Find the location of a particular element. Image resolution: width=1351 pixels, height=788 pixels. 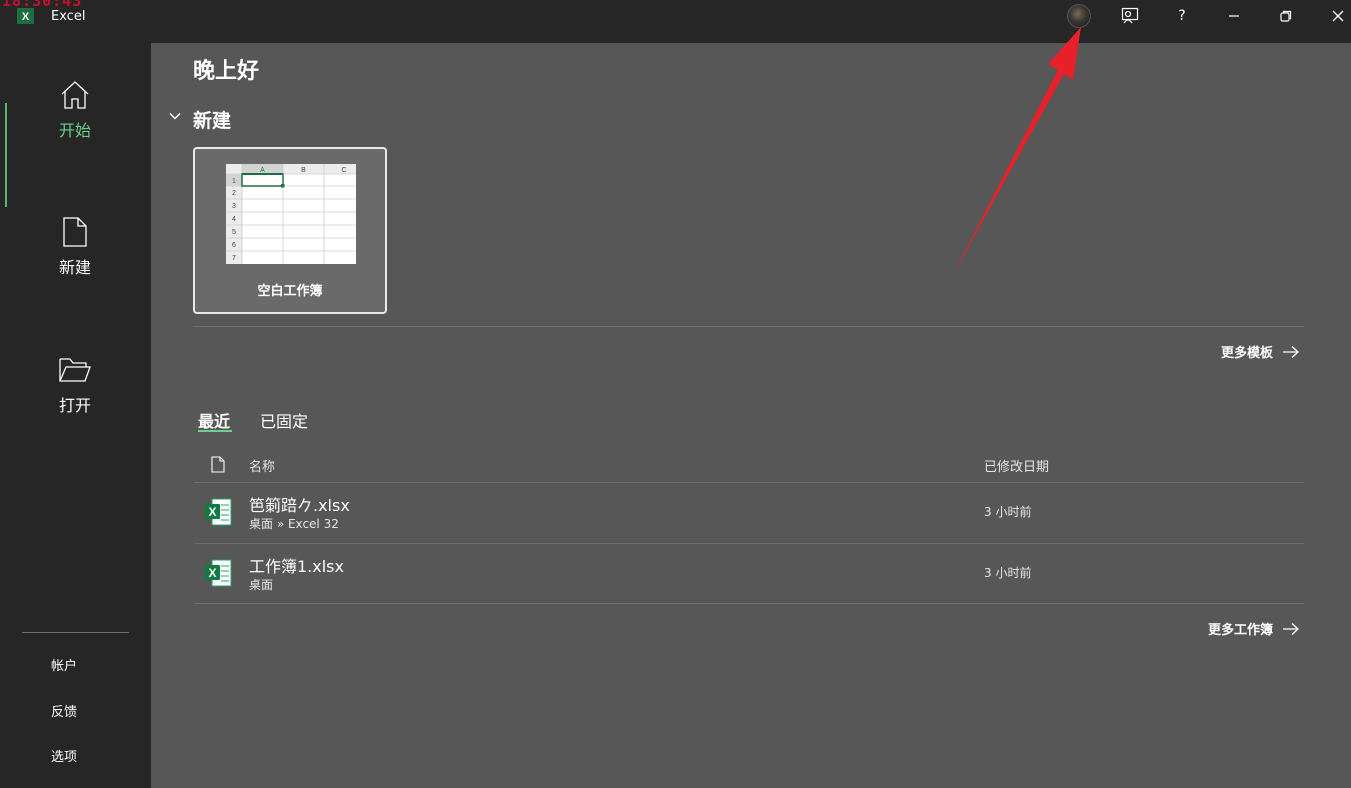

restore-icon is located at coordinates (1286, 16).